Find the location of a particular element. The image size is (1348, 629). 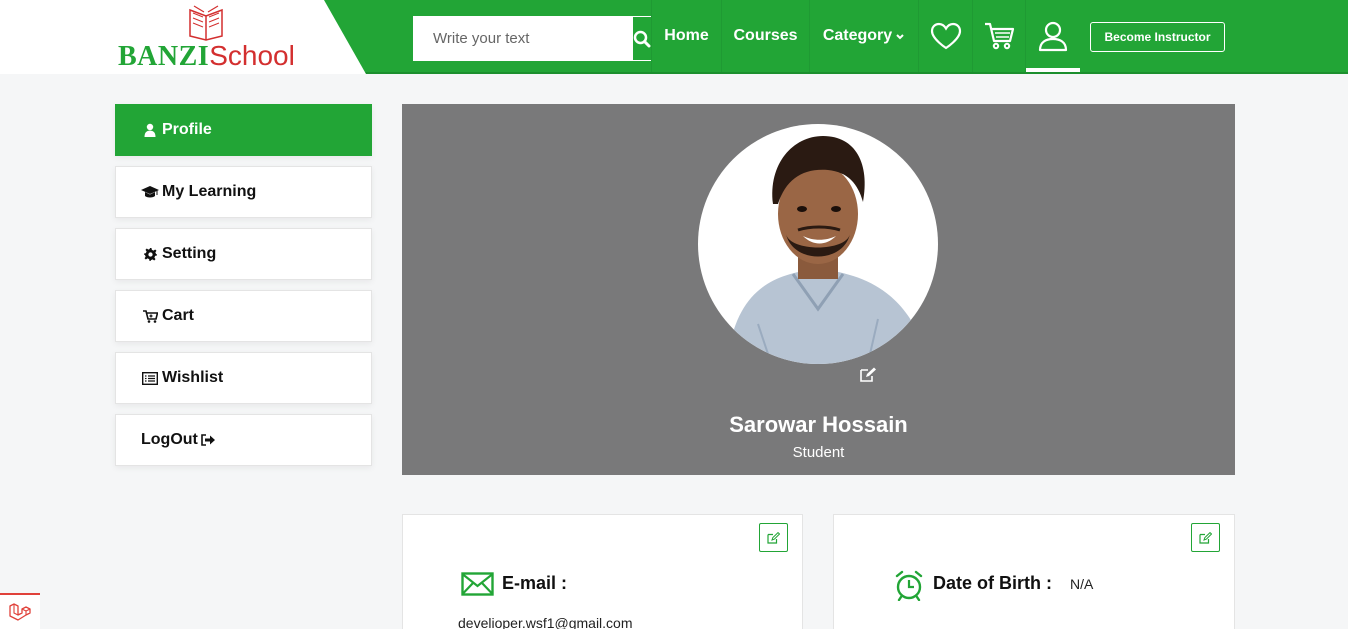

email-label: E-mail : is located at coordinates (535, 583).